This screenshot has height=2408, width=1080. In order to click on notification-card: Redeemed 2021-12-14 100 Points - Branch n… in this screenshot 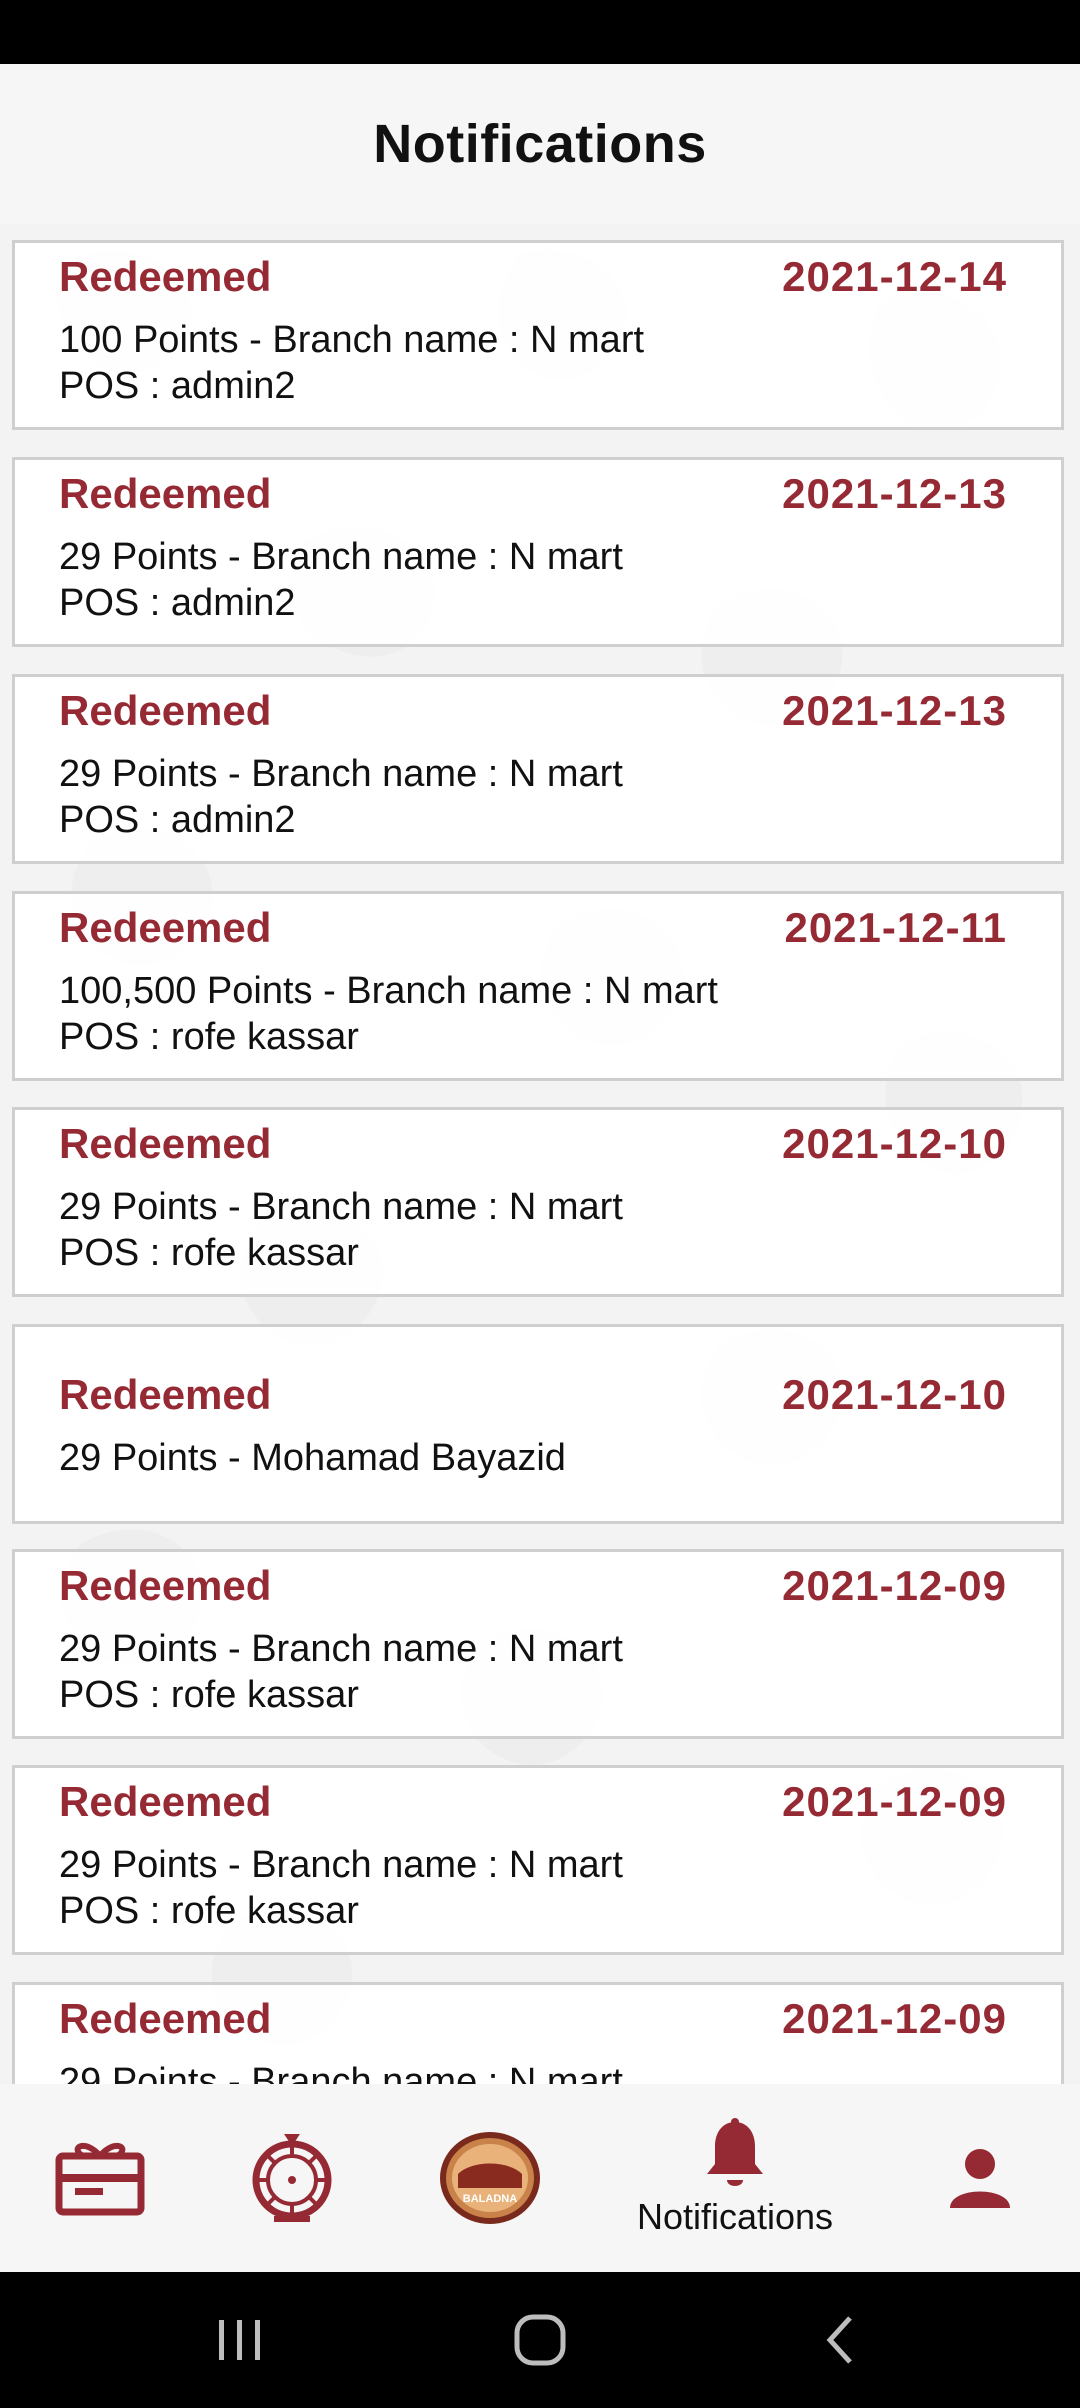, I will do `click(538, 335)`.